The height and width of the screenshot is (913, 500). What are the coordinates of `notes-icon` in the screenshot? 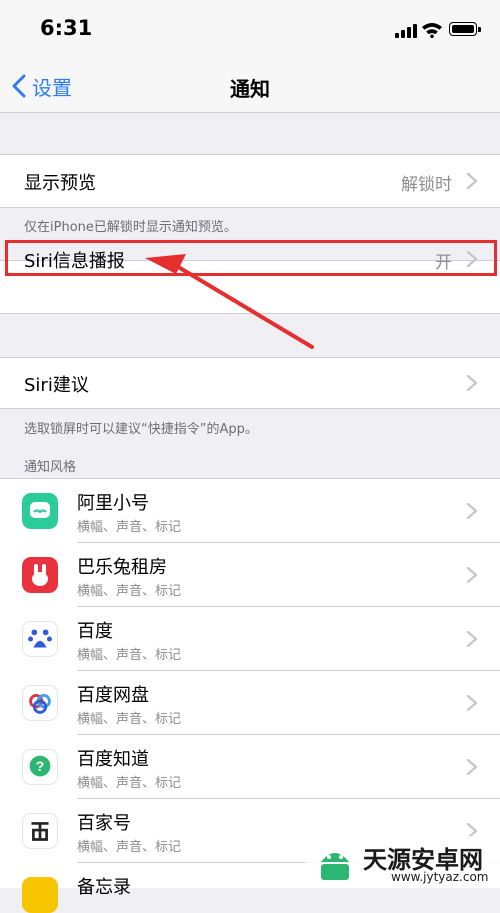 It's located at (40, 895).